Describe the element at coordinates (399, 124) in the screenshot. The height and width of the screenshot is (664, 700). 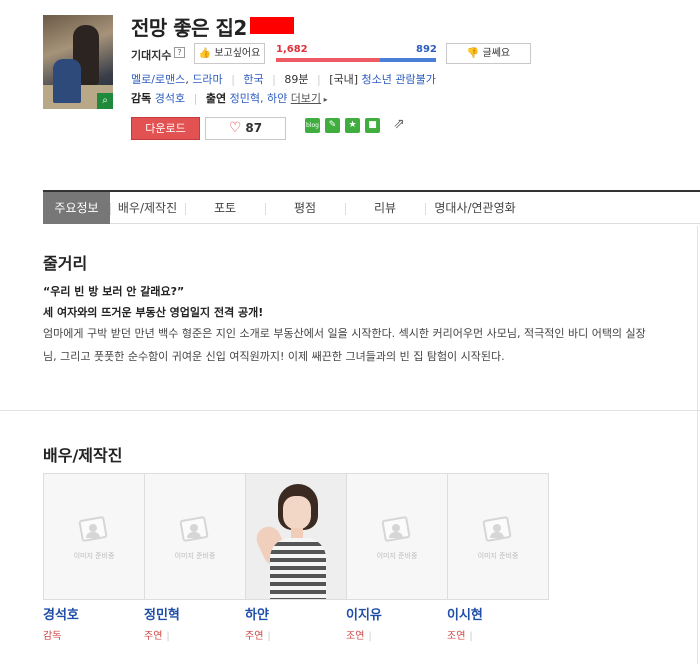
I see `share-icon: ⇗` at that location.